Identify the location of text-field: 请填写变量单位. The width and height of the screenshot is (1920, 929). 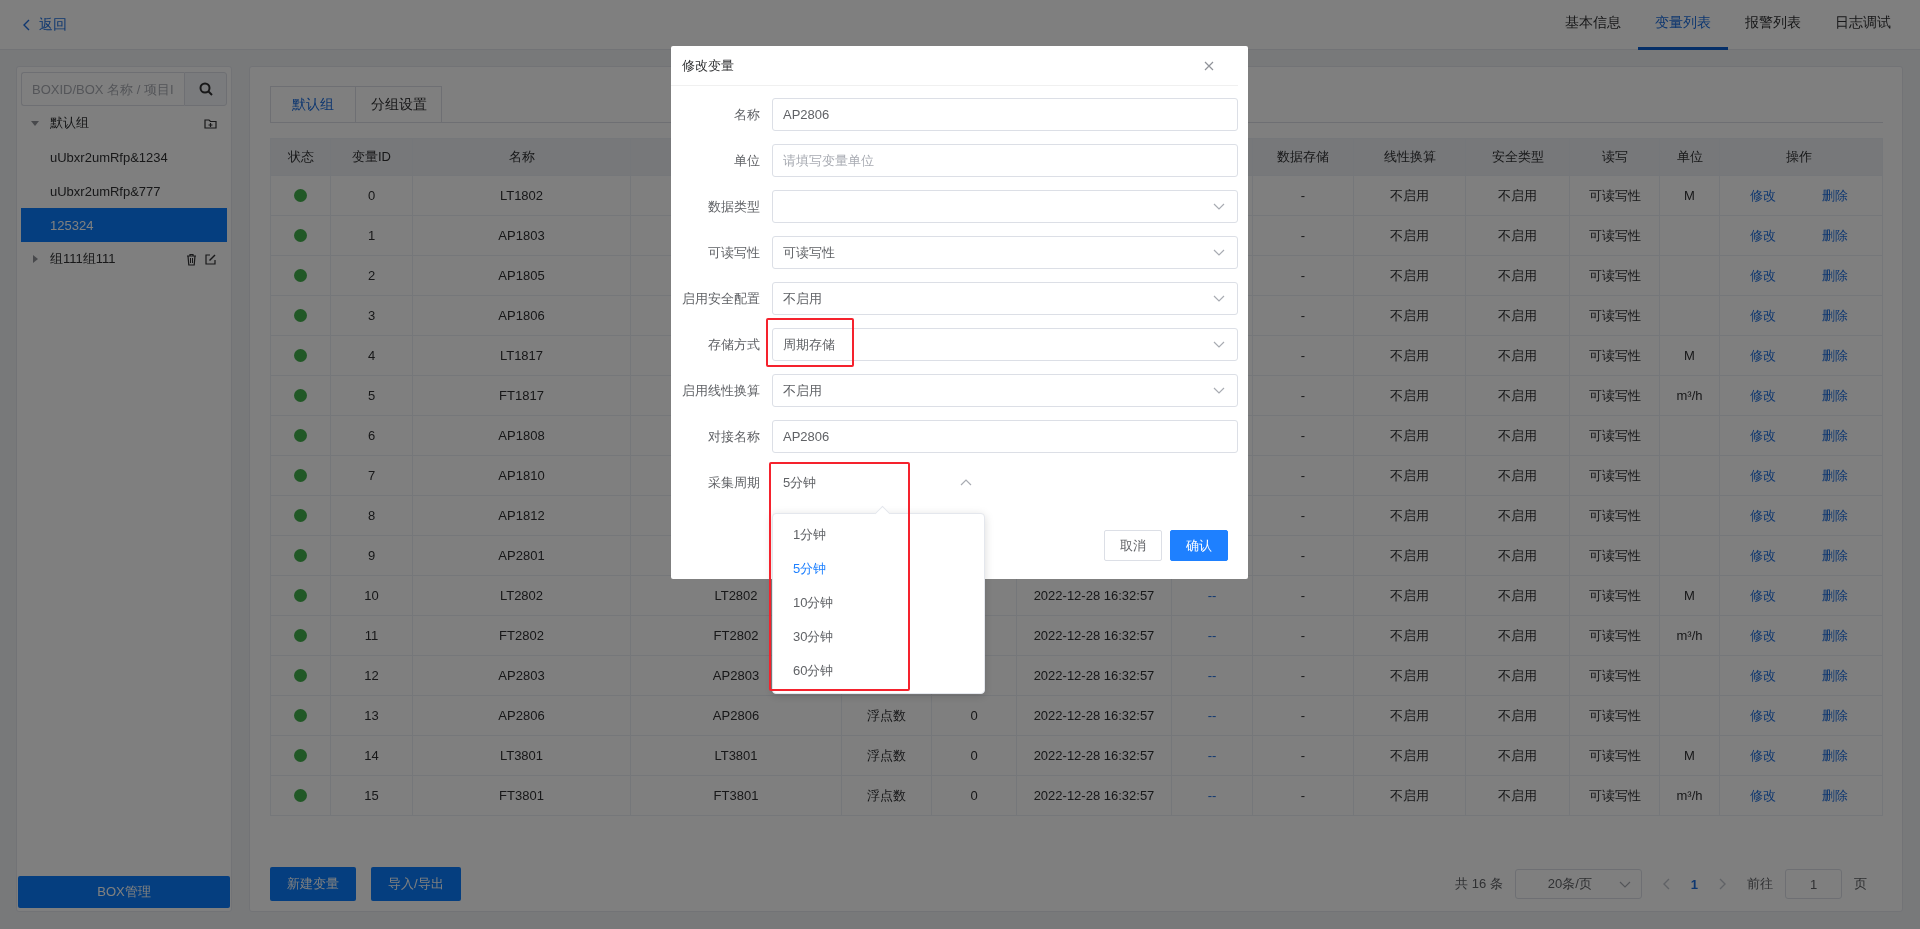
(1005, 160).